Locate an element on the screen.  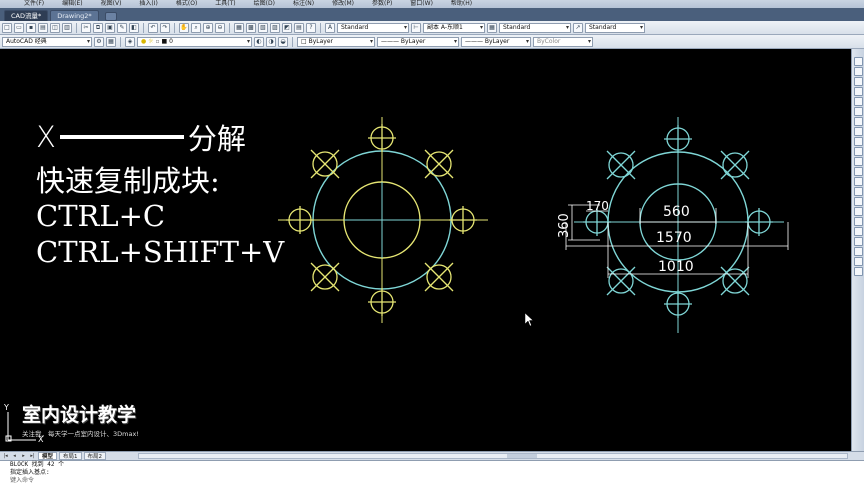
command-input: 键入命令 is located at coordinates (432, 481).